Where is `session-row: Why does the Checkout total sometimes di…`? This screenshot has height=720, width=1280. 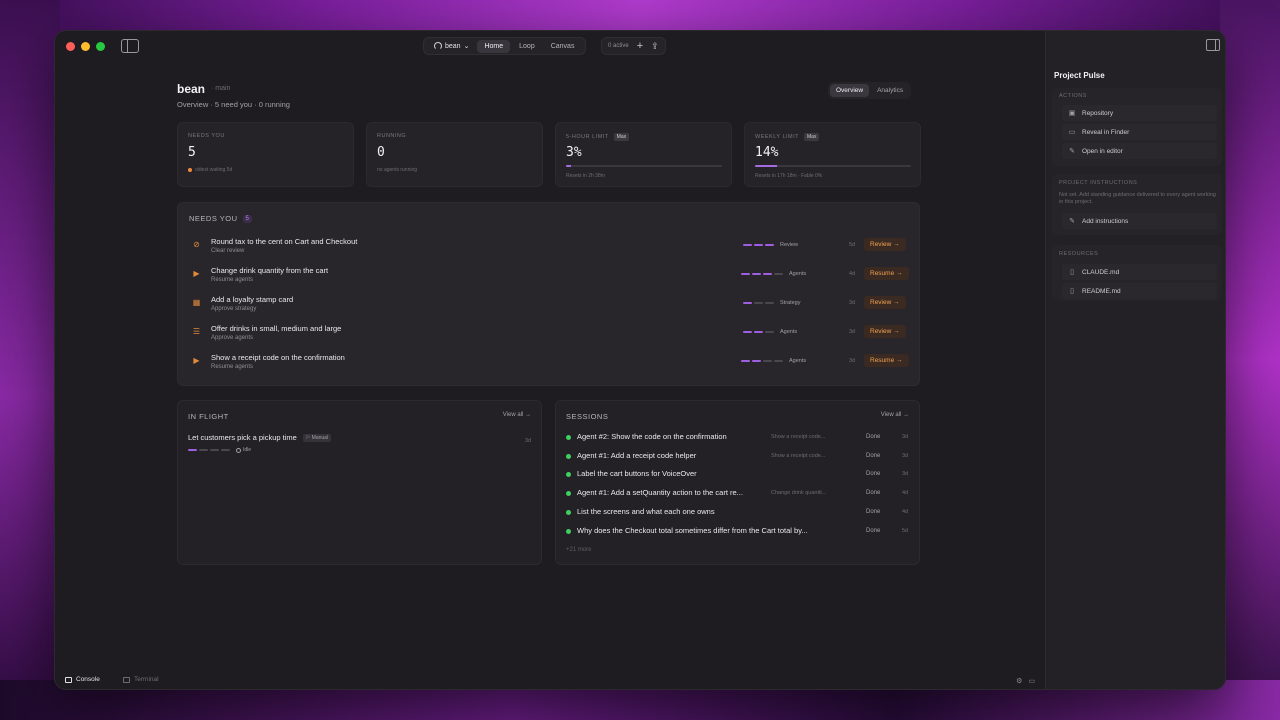
session-row: Why does the Checkout total sometimes di… is located at coordinates (738, 532).